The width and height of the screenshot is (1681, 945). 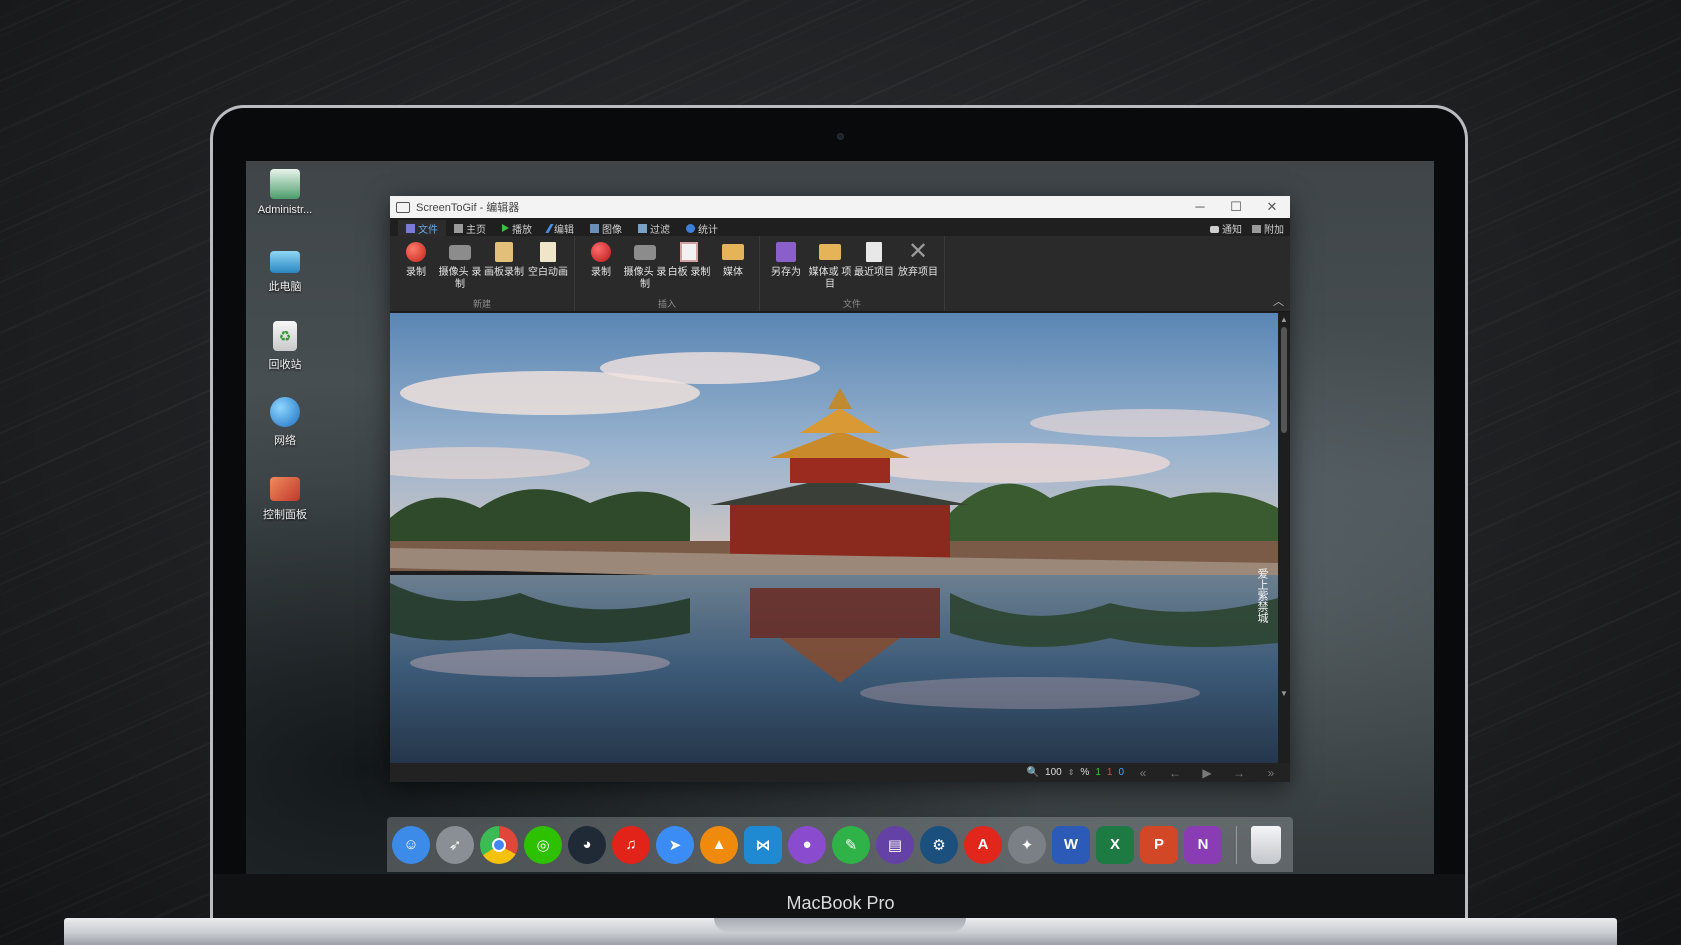 What do you see at coordinates (1159, 844) in the screenshot?
I see `powerpoint-icon: P` at bounding box center [1159, 844].